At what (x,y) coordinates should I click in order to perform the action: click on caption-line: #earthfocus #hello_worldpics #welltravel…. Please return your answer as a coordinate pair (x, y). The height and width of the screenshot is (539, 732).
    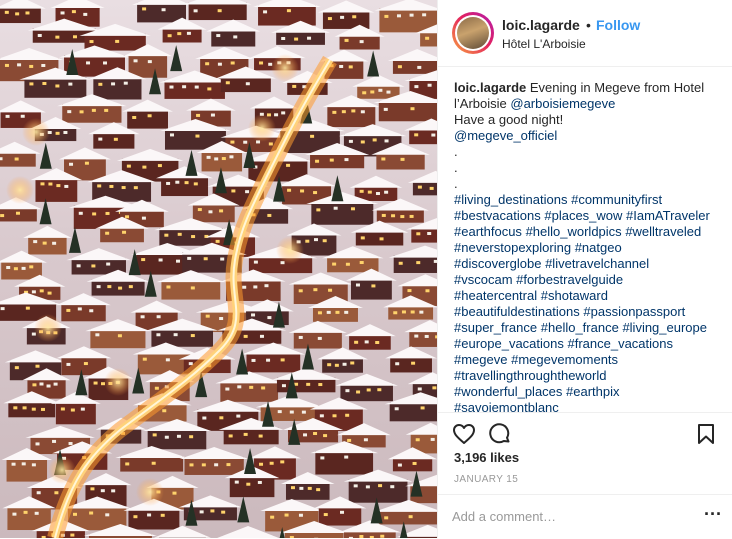
    Looking at the image, I should click on (591, 232).